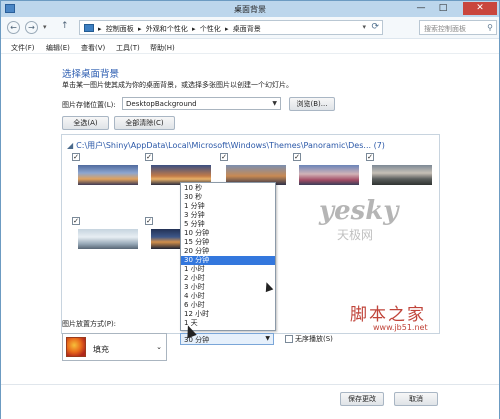 Image resolution: width=500 pixels, height=419 pixels. Describe the element at coordinates (416, 399) in the screenshot. I see `cancel-button: 取消` at that location.